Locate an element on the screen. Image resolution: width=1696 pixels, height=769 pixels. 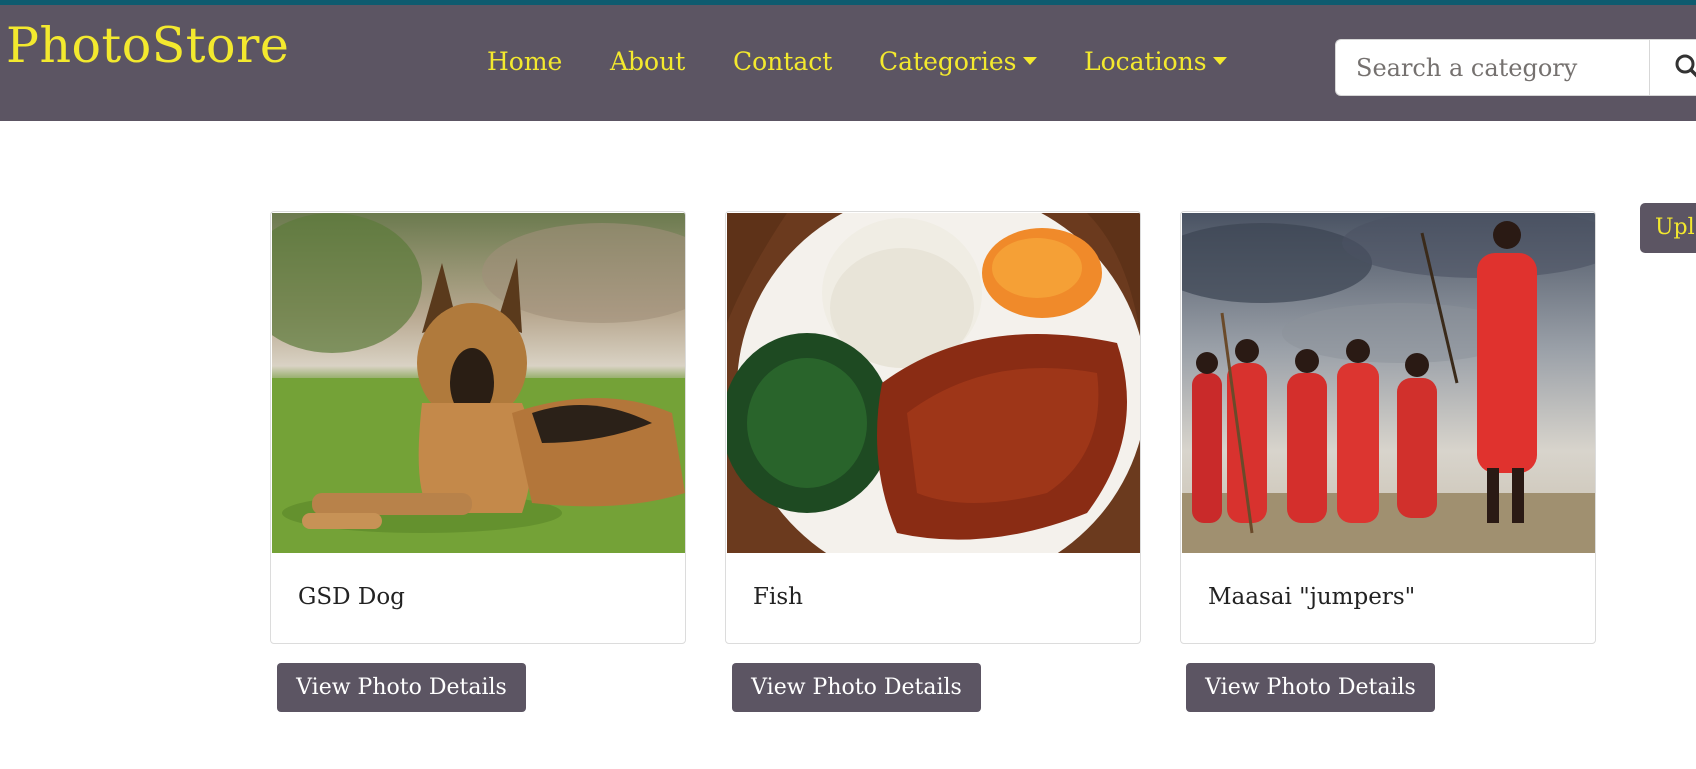
photo-card: GSD Dog is located at coordinates (478, 427).